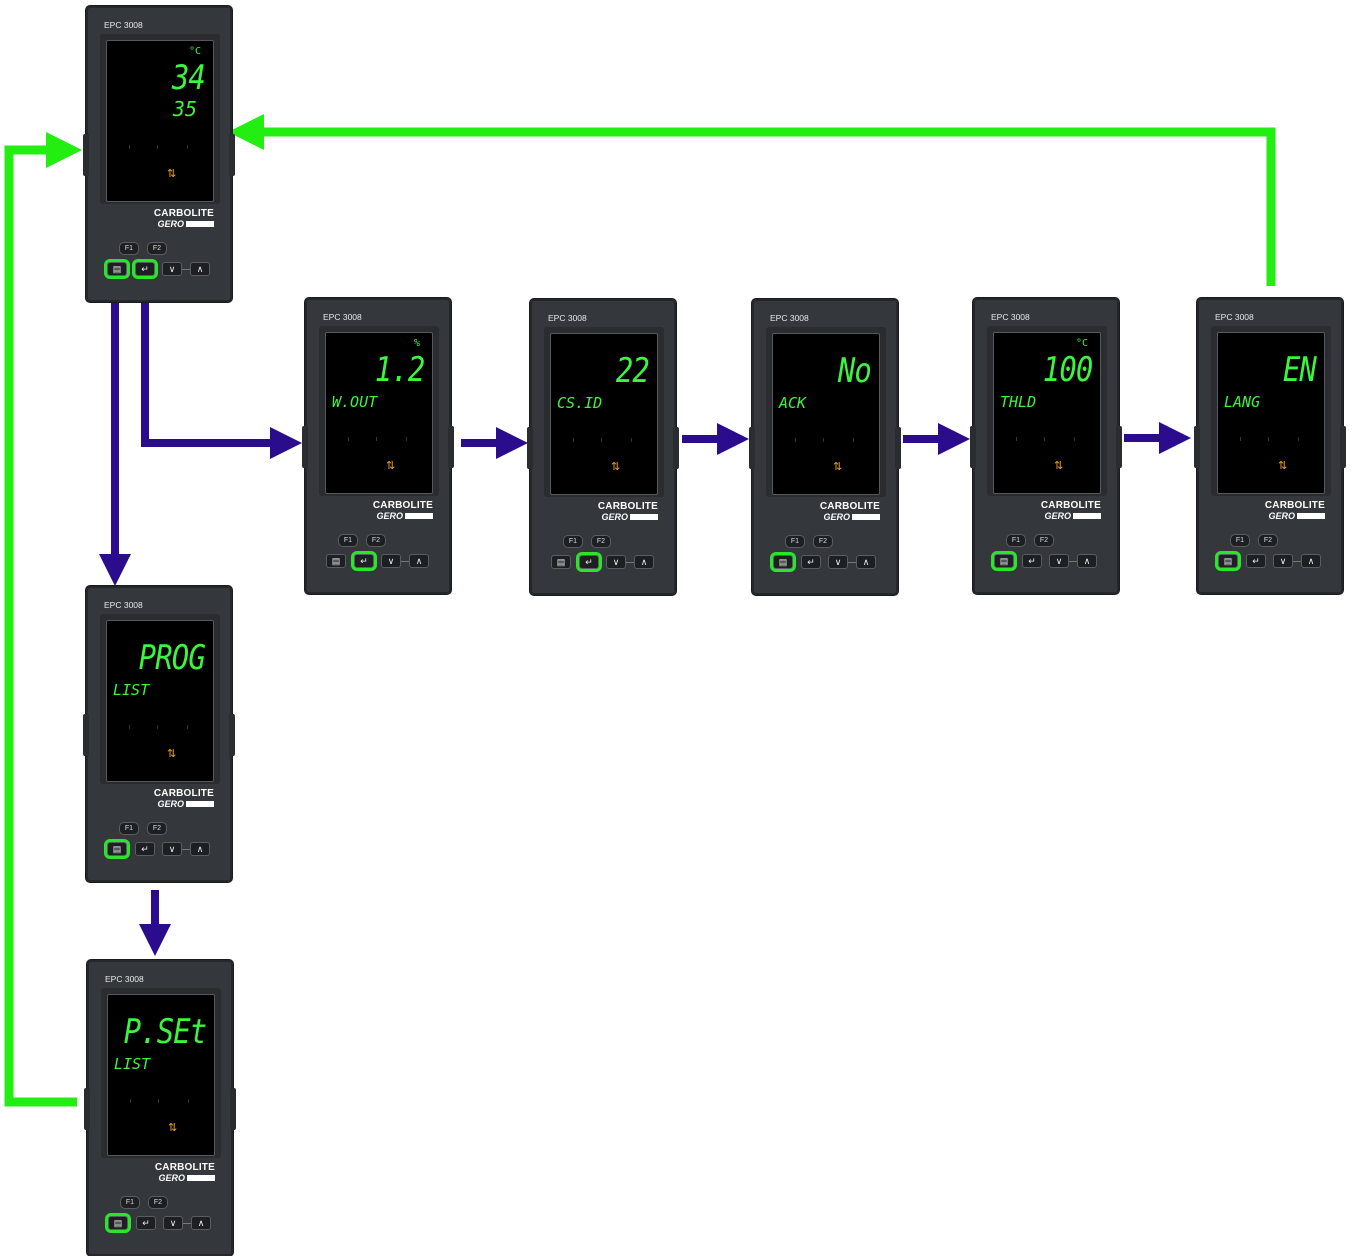 The height and width of the screenshot is (1256, 1352). Describe the element at coordinates (1067, 370) in the screenshot. I see `display-value: 100` at that location.